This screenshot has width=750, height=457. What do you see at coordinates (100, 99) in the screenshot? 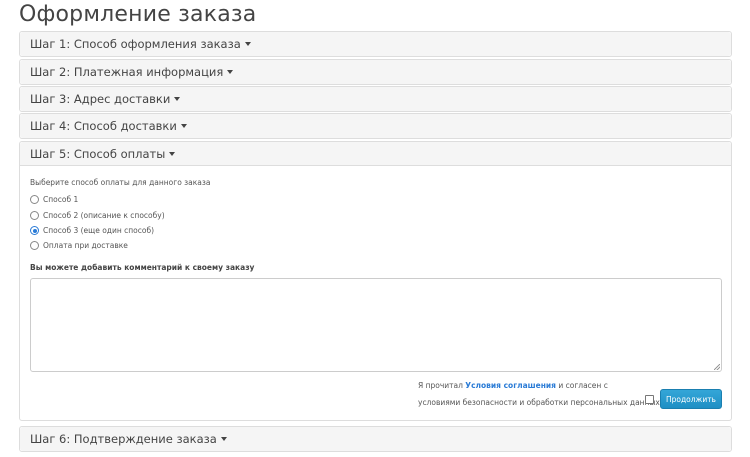
I see `step-3-label: Шаг 3: Адрес доставки` at bounding box center [100, 99].